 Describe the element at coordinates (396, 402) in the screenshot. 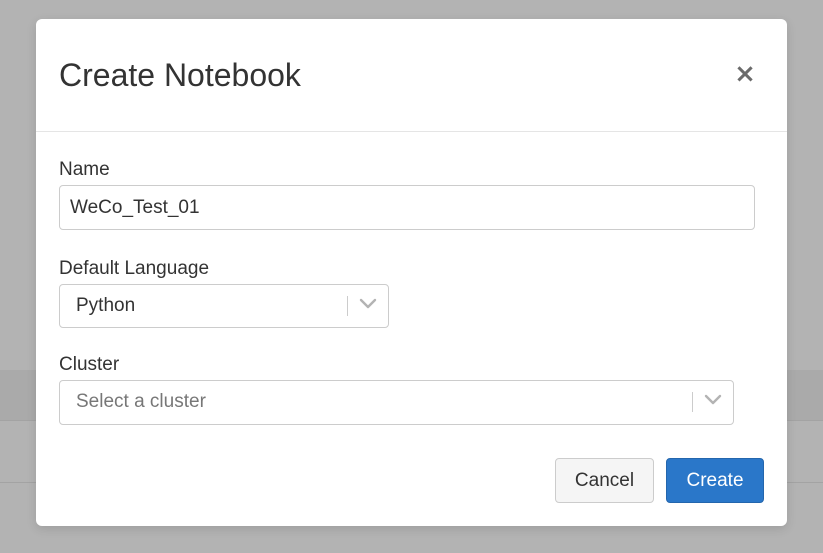

I see `cluster-select: Select a cluster` at that location.